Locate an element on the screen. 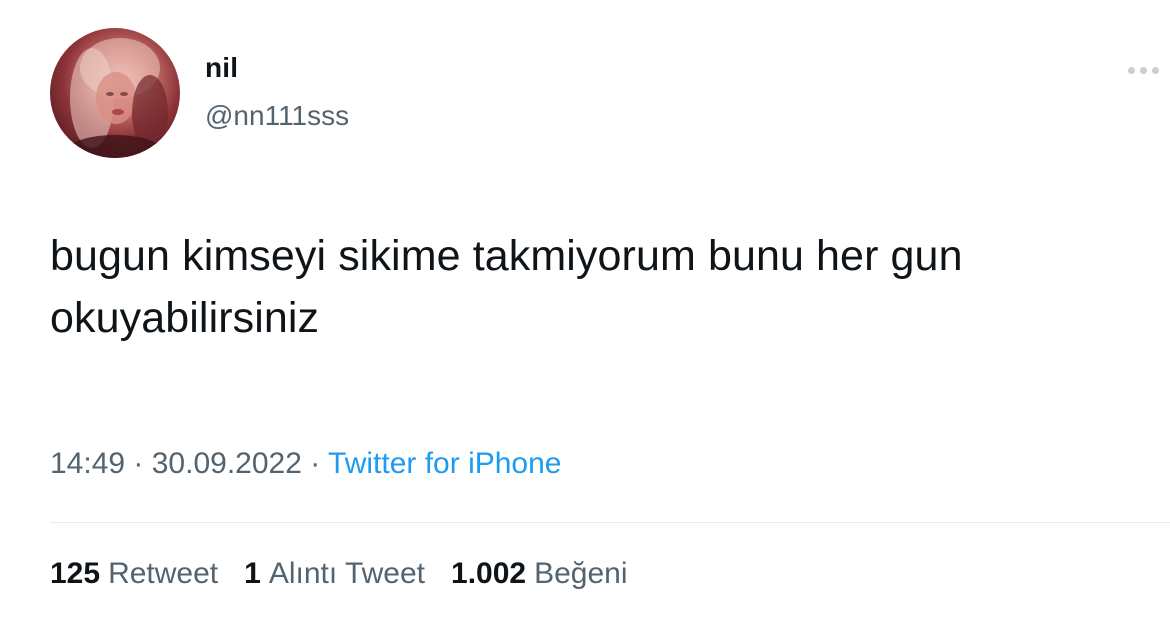 The image size is (1170, 621). avatar is located at coordinates (115, 93).